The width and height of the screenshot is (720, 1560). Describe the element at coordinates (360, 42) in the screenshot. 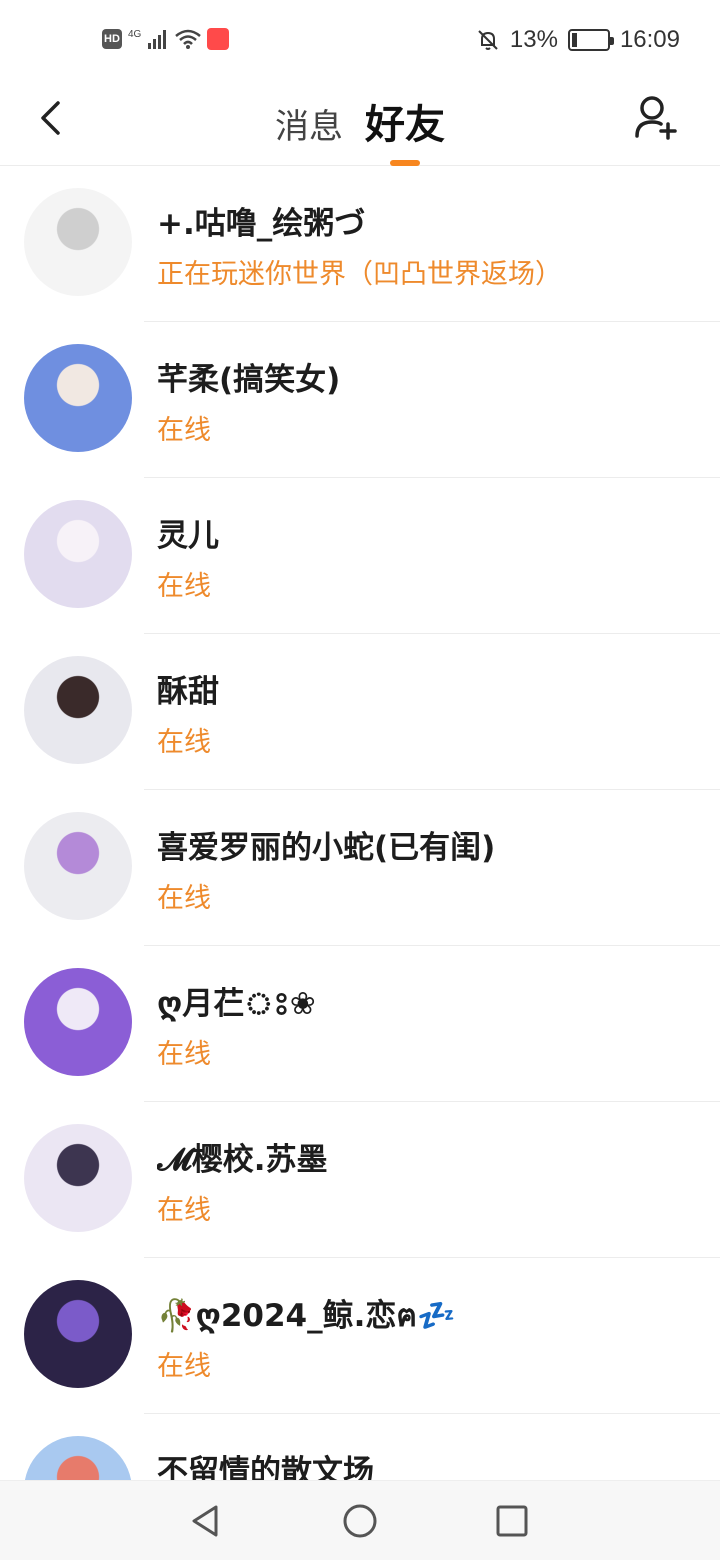

I see `status-bar: HD 4G 13% 16:09` at that location.